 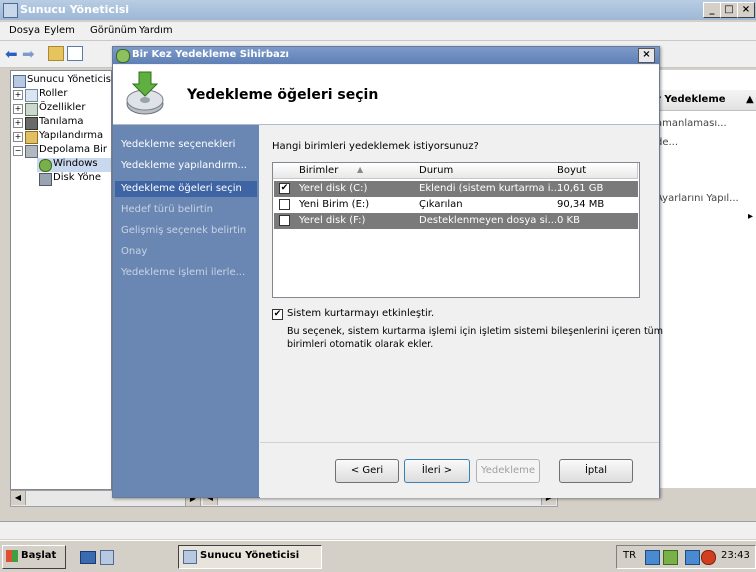 I want to click on column-header-label: Birimler, so click(x=319, y=170).